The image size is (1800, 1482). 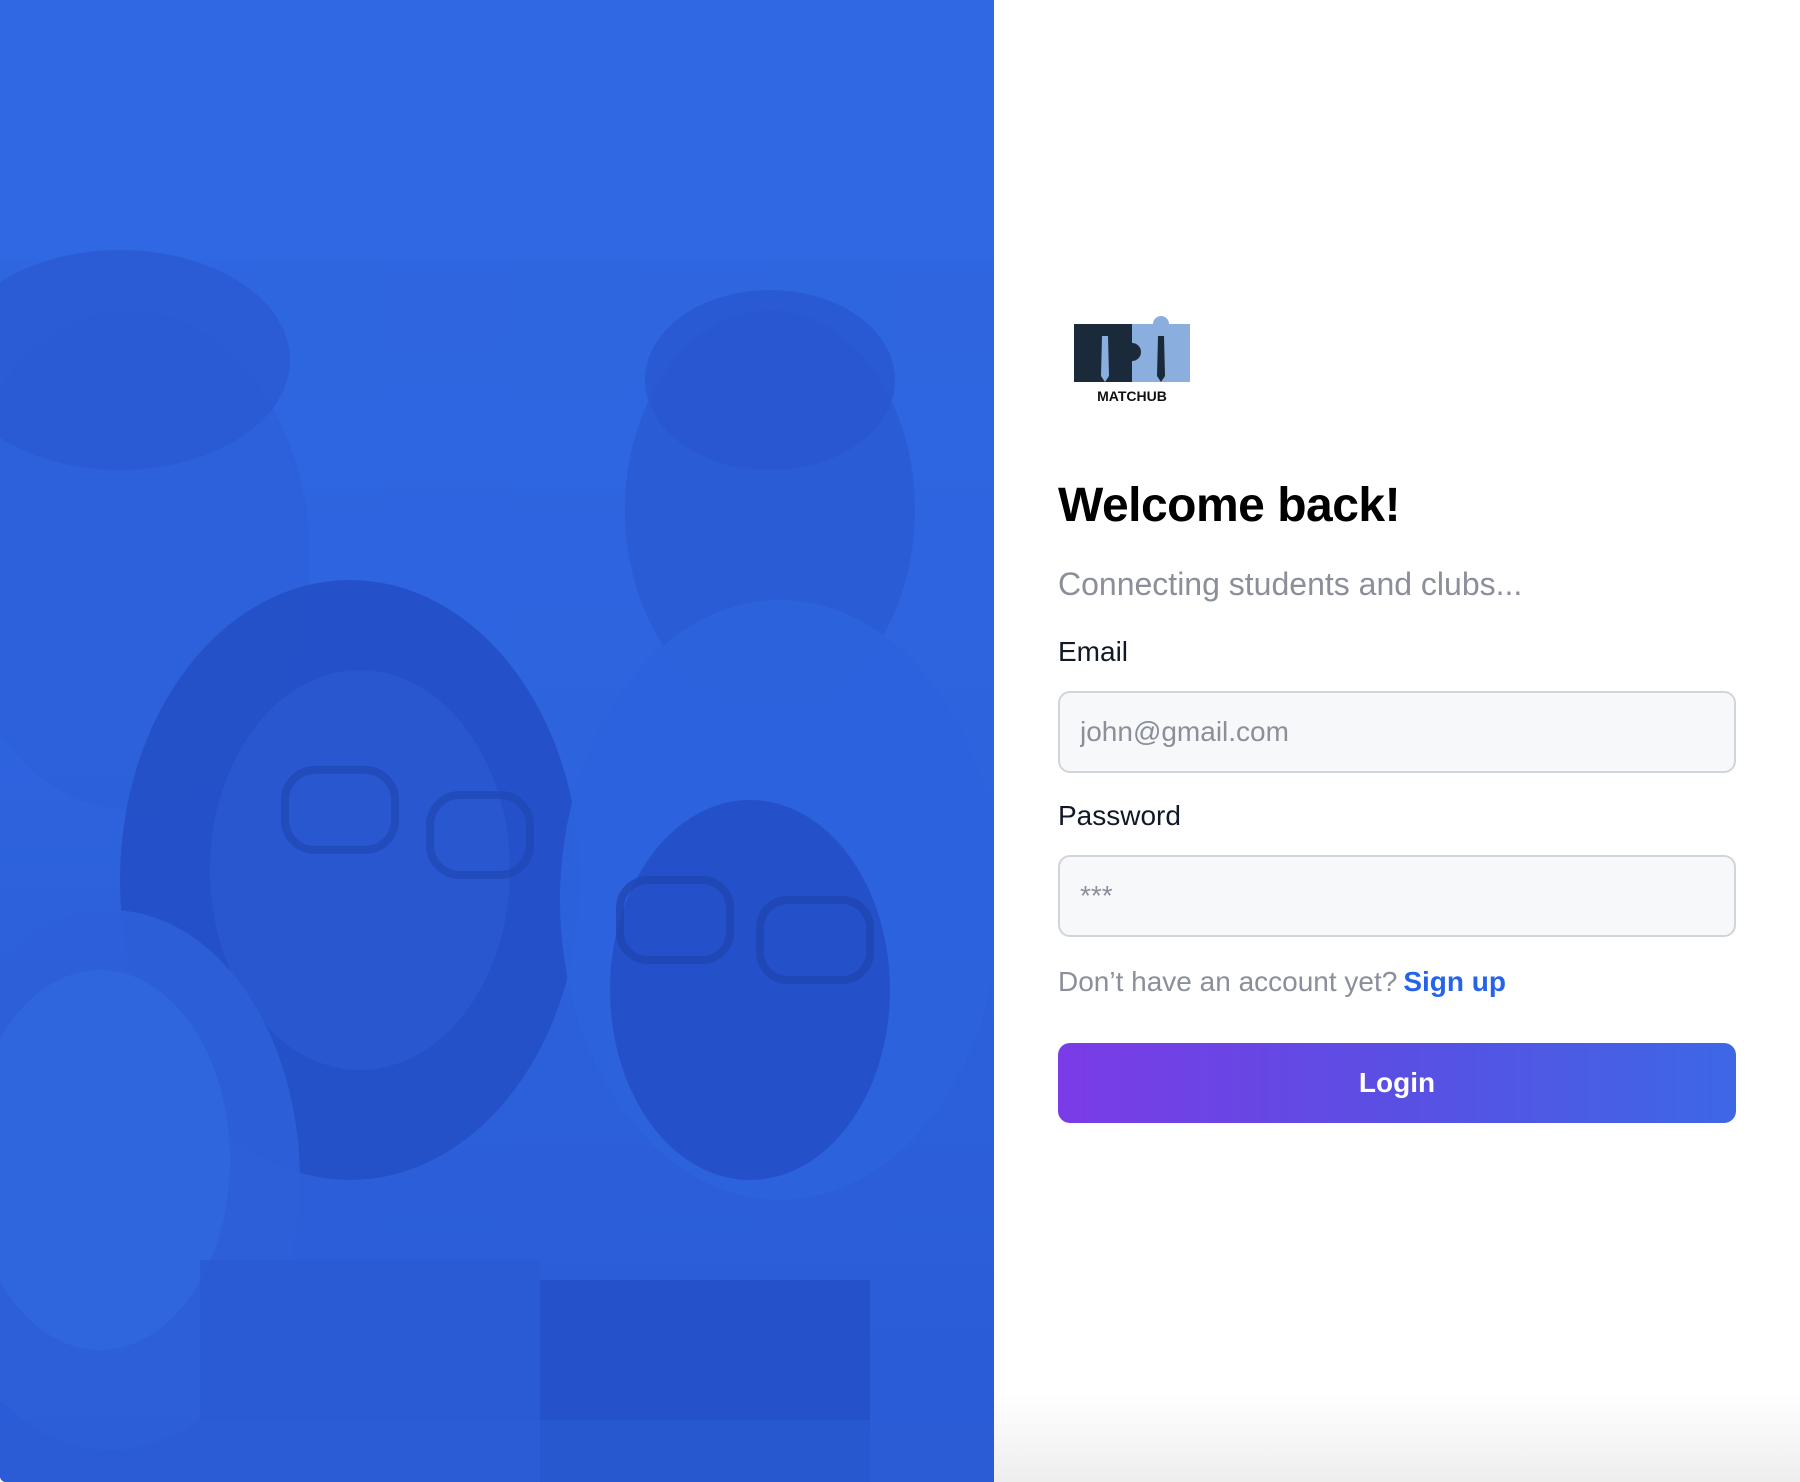 What do you see at coordinates (1454, 981) in the screenshot?
I see `signup-link: Sign up` at bounding box center [1454, 981].